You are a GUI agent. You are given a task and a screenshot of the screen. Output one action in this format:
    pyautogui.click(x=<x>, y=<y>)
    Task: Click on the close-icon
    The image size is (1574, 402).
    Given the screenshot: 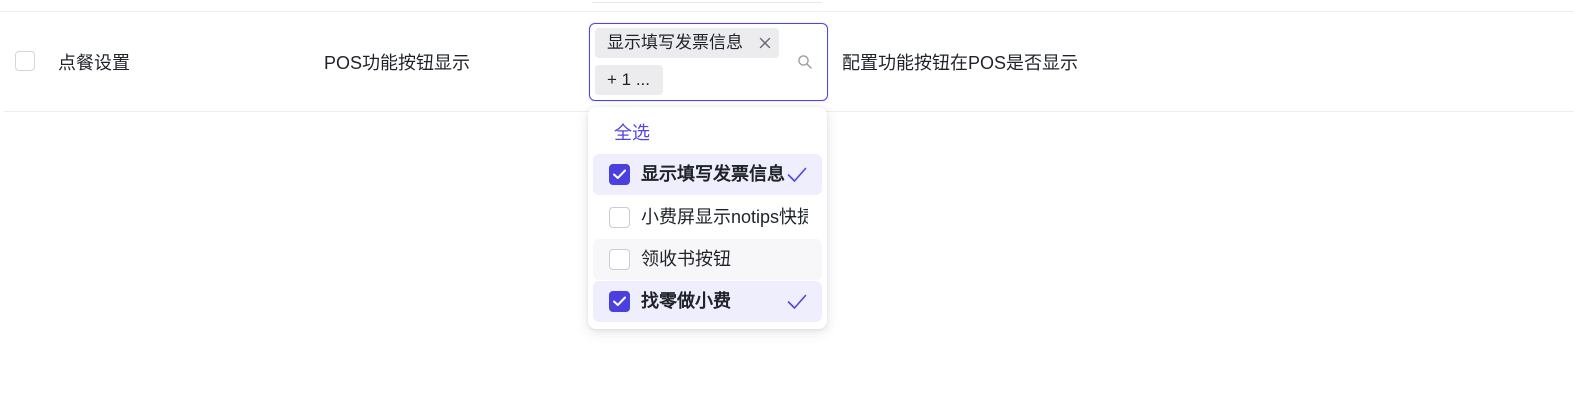 What is the action you would take?
    pyautogui.click(x=765, y=43)
    